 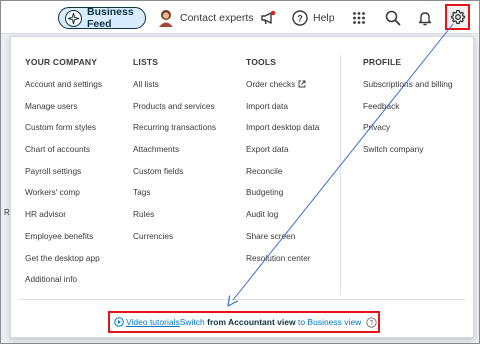 I want to click on menu-item-share-screen: Share screen, so click(x=282, y=242).